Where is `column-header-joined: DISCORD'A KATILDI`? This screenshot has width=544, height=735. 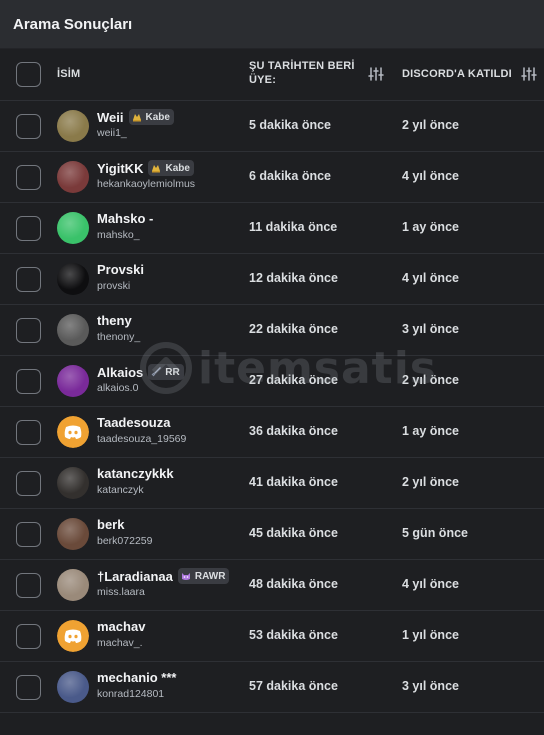
column-header-joined: DISCORD'A KATILDI is located at coordinates (457, 74).